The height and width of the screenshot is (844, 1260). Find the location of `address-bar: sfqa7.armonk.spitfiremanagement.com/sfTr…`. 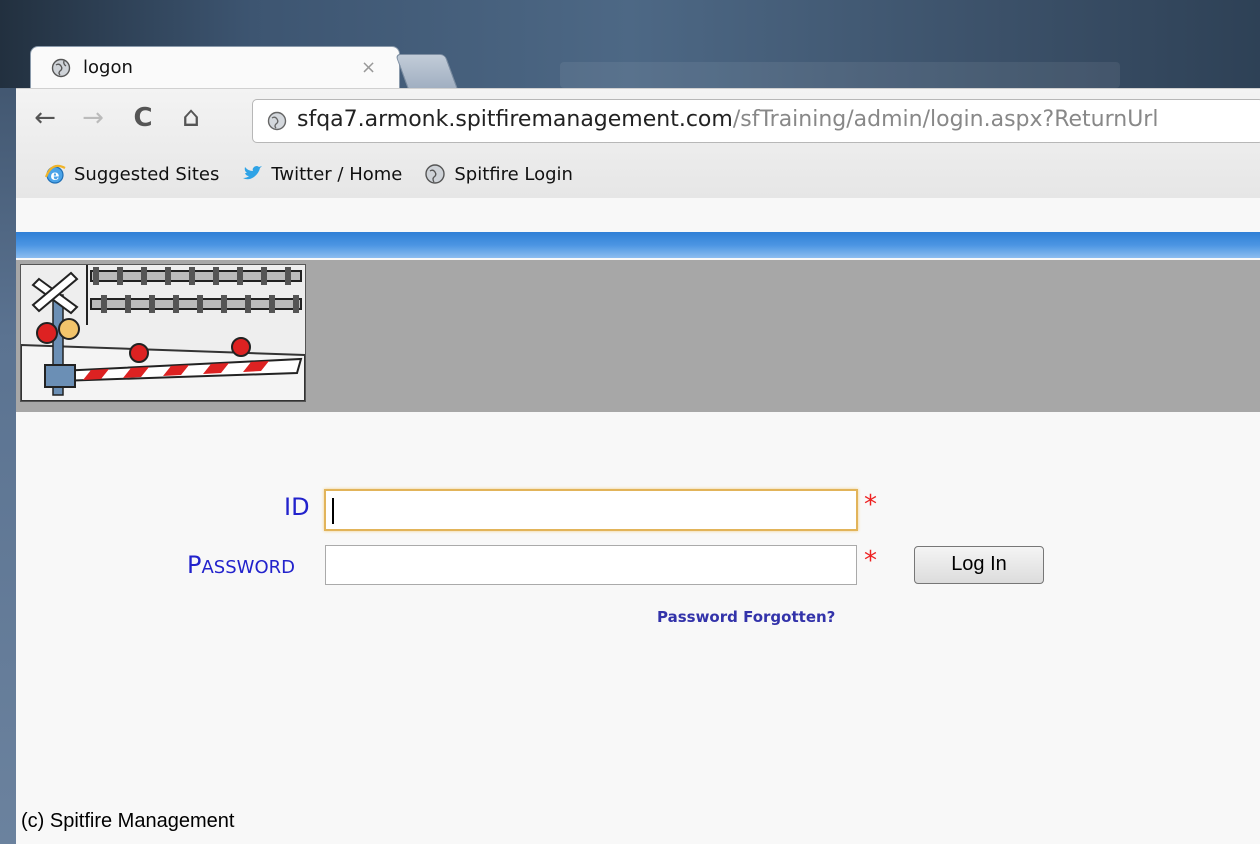

address-bar: sfqa7.armonk.spitfiremanagement.com/sfTr… is located at coordinates (756, 121).